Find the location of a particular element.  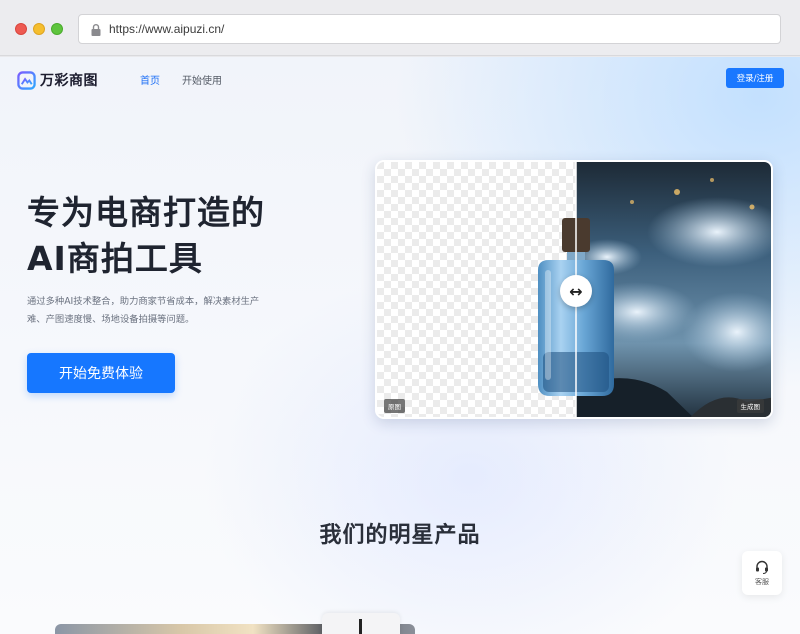

customer-service-label: 客服 is located at coordinates (762, 582).